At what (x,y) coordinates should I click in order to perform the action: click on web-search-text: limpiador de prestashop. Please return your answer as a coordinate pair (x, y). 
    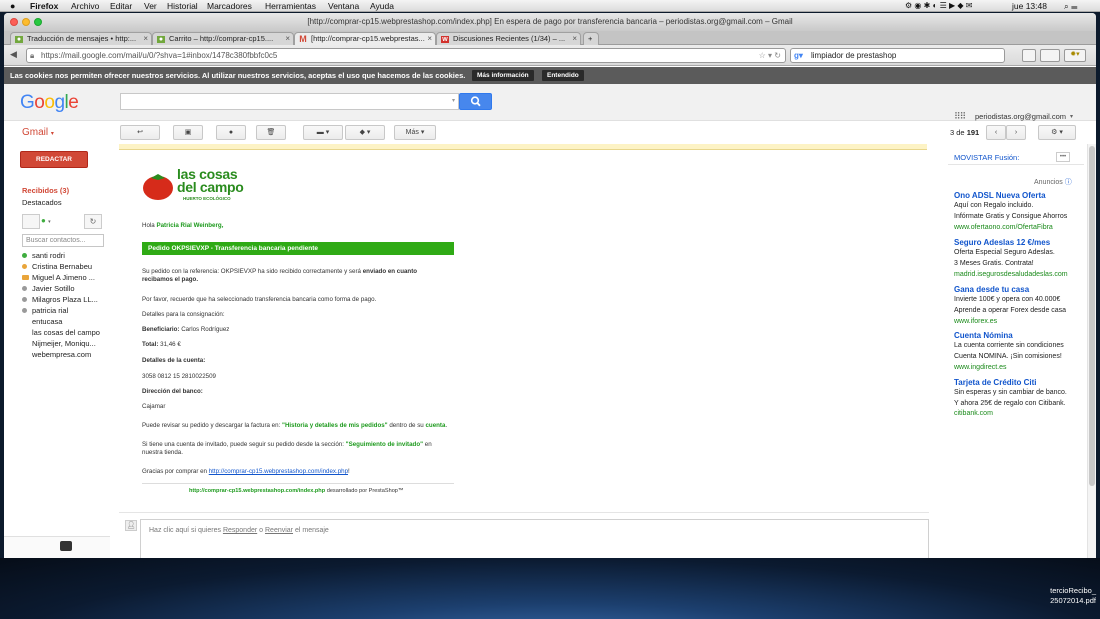
    Looking at the image, I should click on (854, 55).